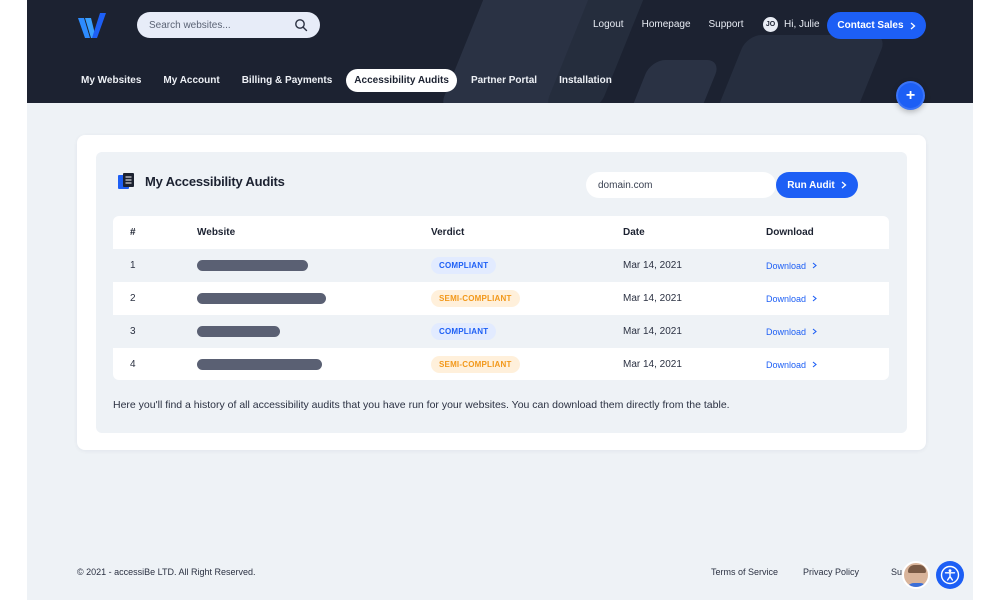 This screenshot has width=1000, height=600. I want to click on user-menu: JO Hi, Julie, so click(791, 24).